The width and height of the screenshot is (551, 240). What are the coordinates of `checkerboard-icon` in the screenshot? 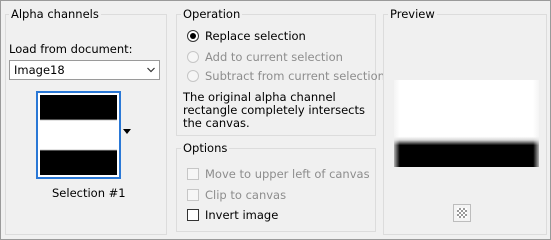 It's located at (462, 213).